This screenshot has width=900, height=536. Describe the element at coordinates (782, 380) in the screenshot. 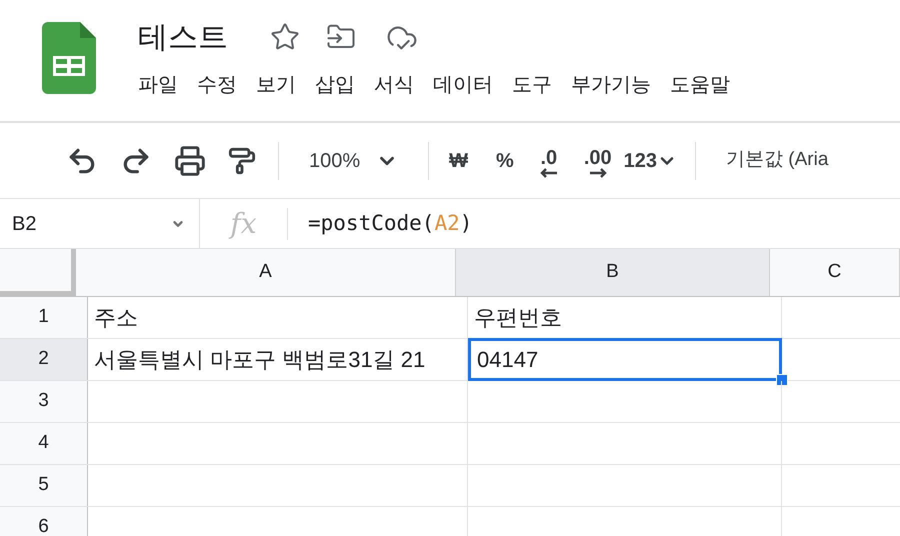

I see `fill-handle` at that location.